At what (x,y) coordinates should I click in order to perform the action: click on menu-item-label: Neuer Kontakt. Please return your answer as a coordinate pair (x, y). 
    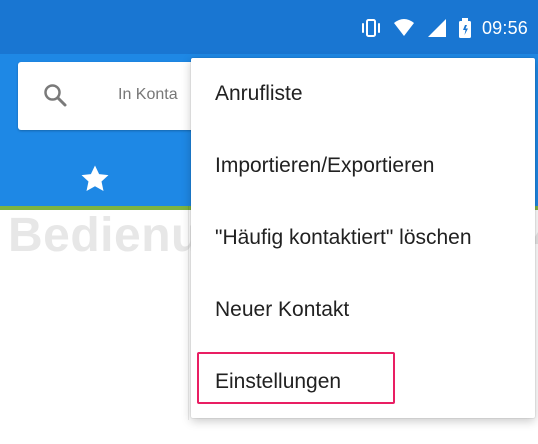
    Looking at the image, I should click on (282, 309).